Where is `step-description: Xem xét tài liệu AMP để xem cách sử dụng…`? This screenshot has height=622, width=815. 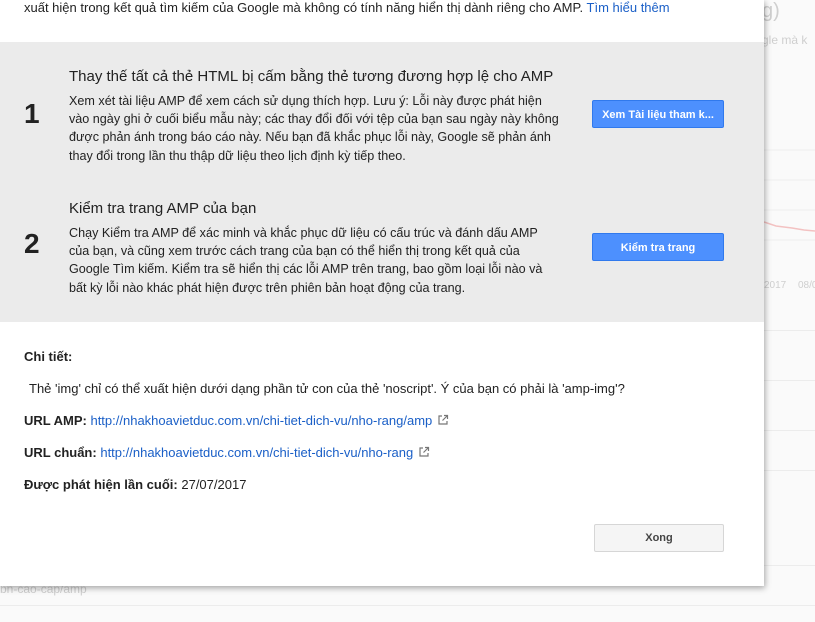
step-description: Xem xét tài liệu AMP để xem cách sử dụng… is located at coordinates (314, 128).